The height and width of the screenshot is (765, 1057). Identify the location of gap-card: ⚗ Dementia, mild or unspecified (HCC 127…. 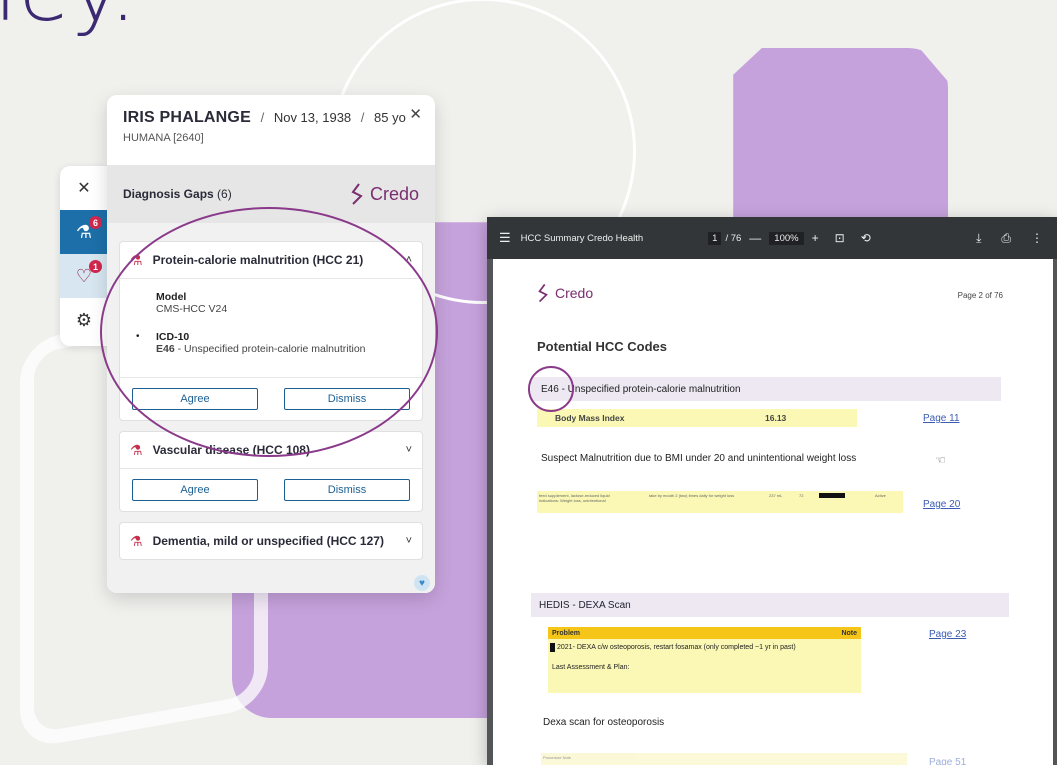
(271, 541).